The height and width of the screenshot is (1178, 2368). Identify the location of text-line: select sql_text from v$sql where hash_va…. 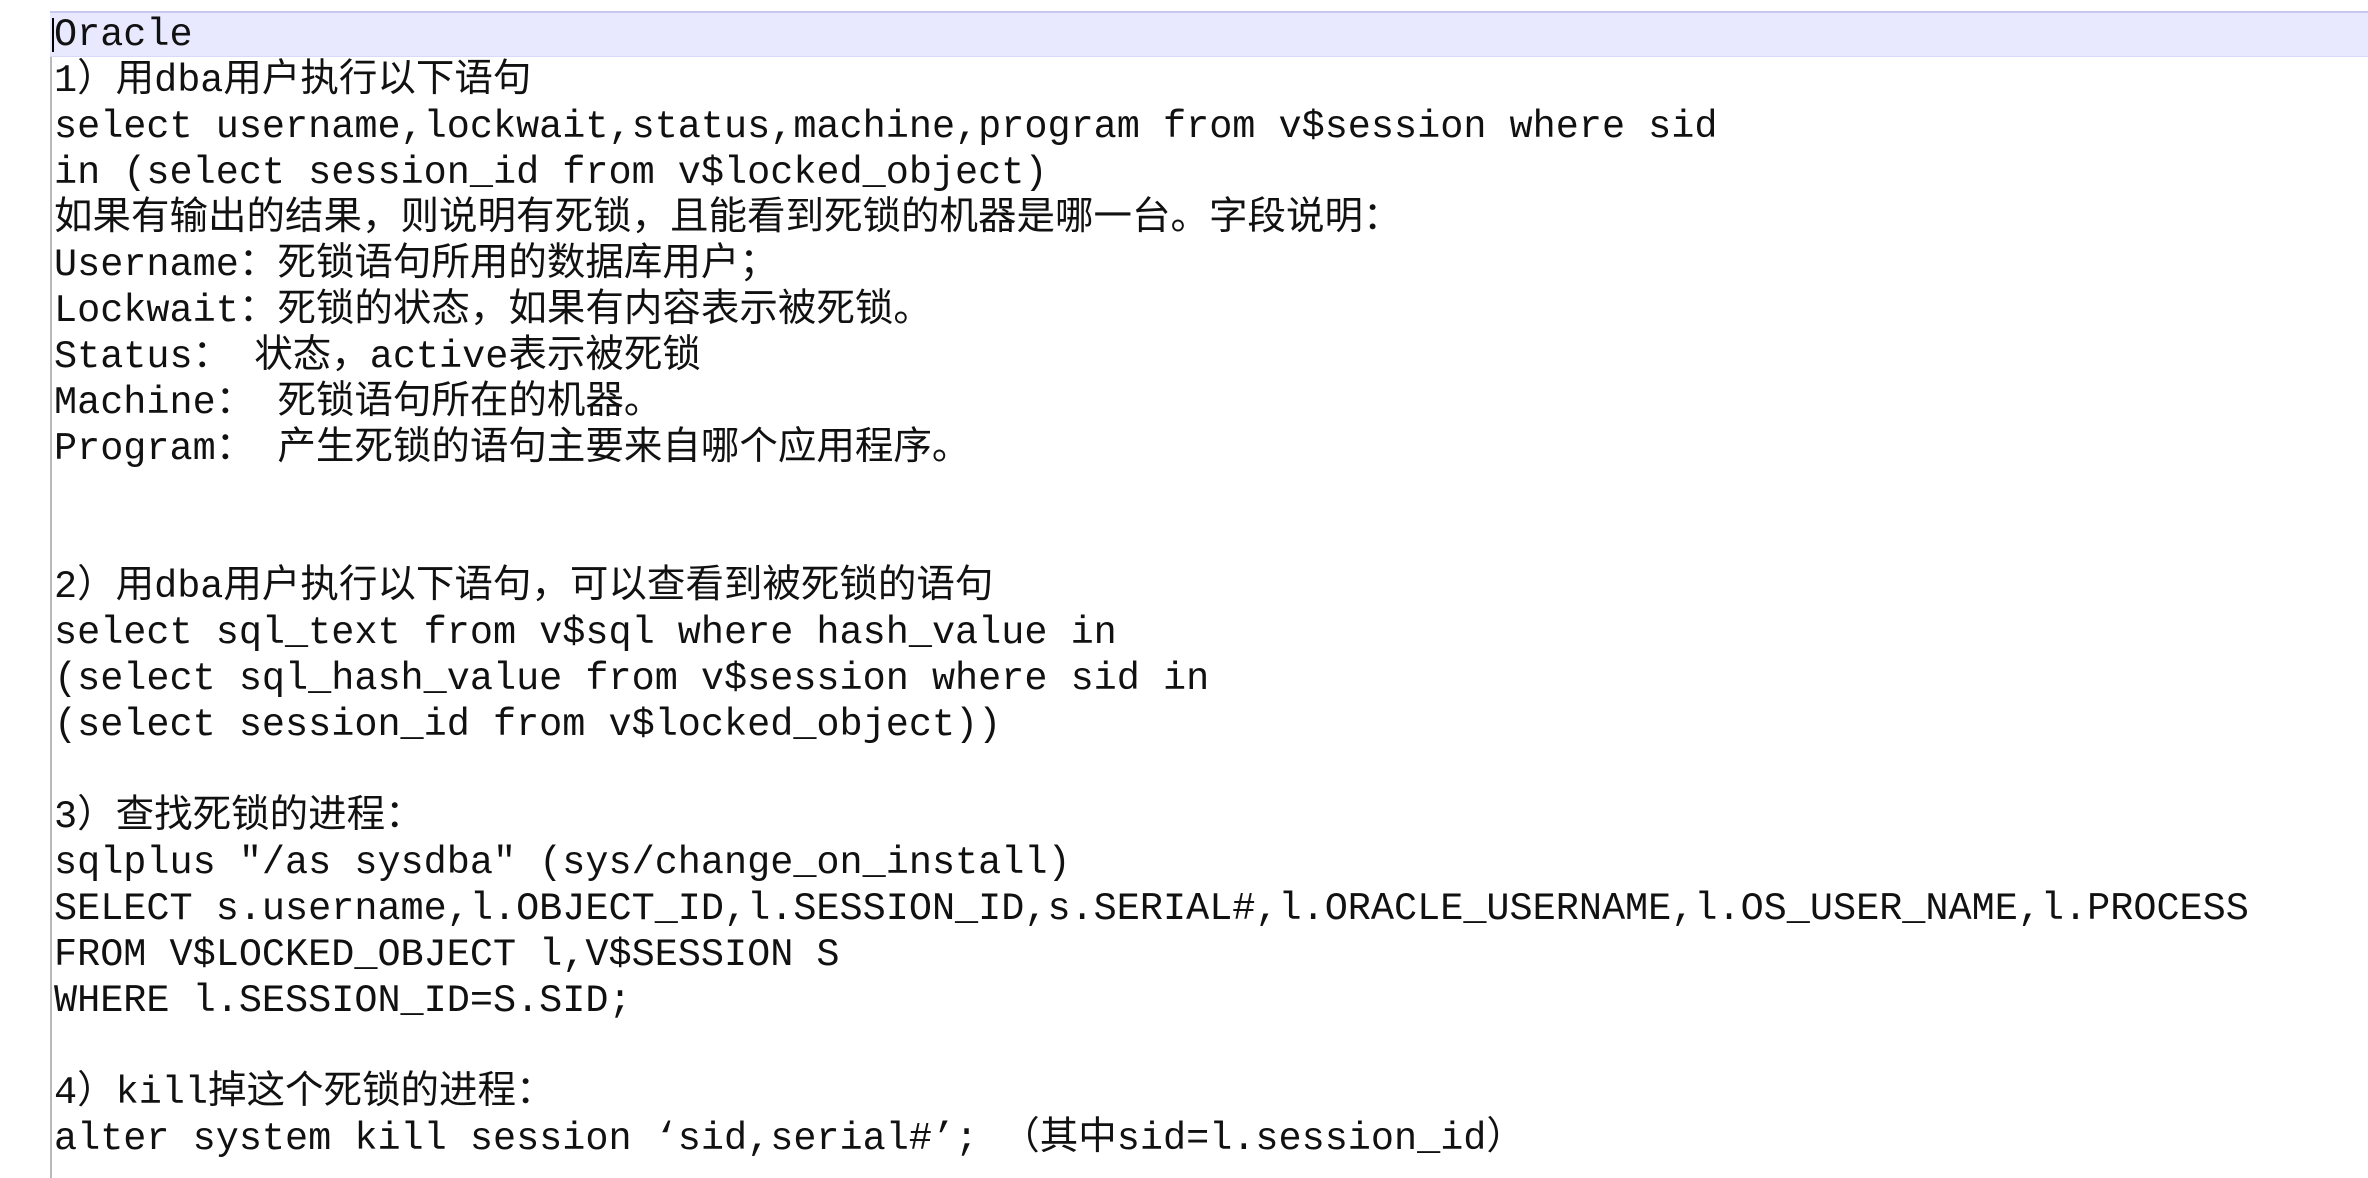
(1151, 633).